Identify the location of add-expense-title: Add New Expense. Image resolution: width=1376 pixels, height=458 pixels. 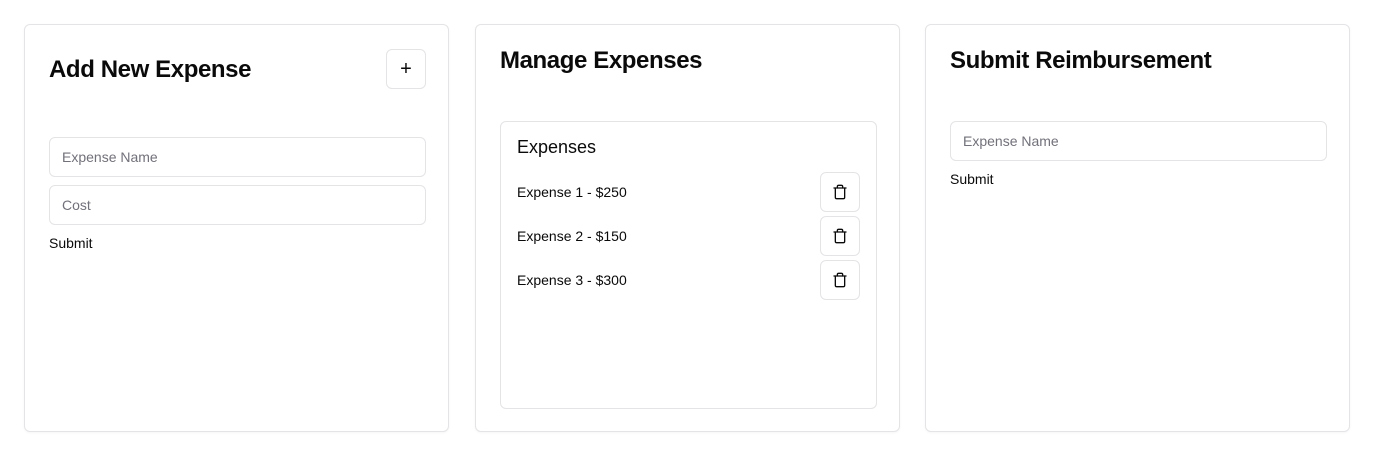
(150, 69).